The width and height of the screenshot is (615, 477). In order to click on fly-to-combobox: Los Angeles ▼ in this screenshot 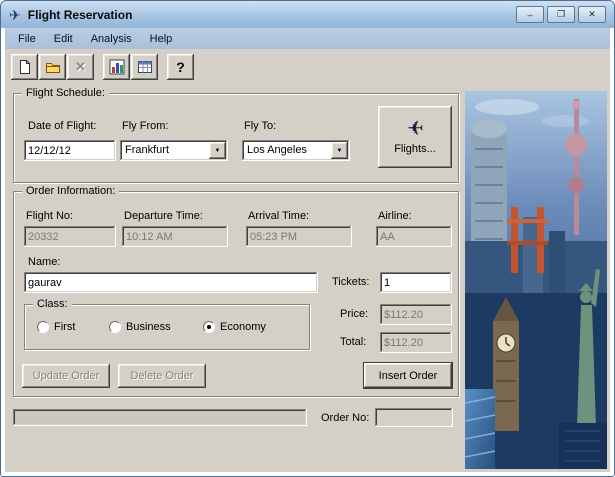, I will do `click(296, 150)`.